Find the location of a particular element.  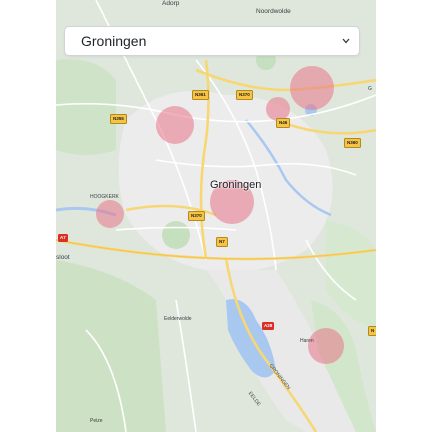

road-shield-n370-west: N370 is located at coordinates (196, 216).